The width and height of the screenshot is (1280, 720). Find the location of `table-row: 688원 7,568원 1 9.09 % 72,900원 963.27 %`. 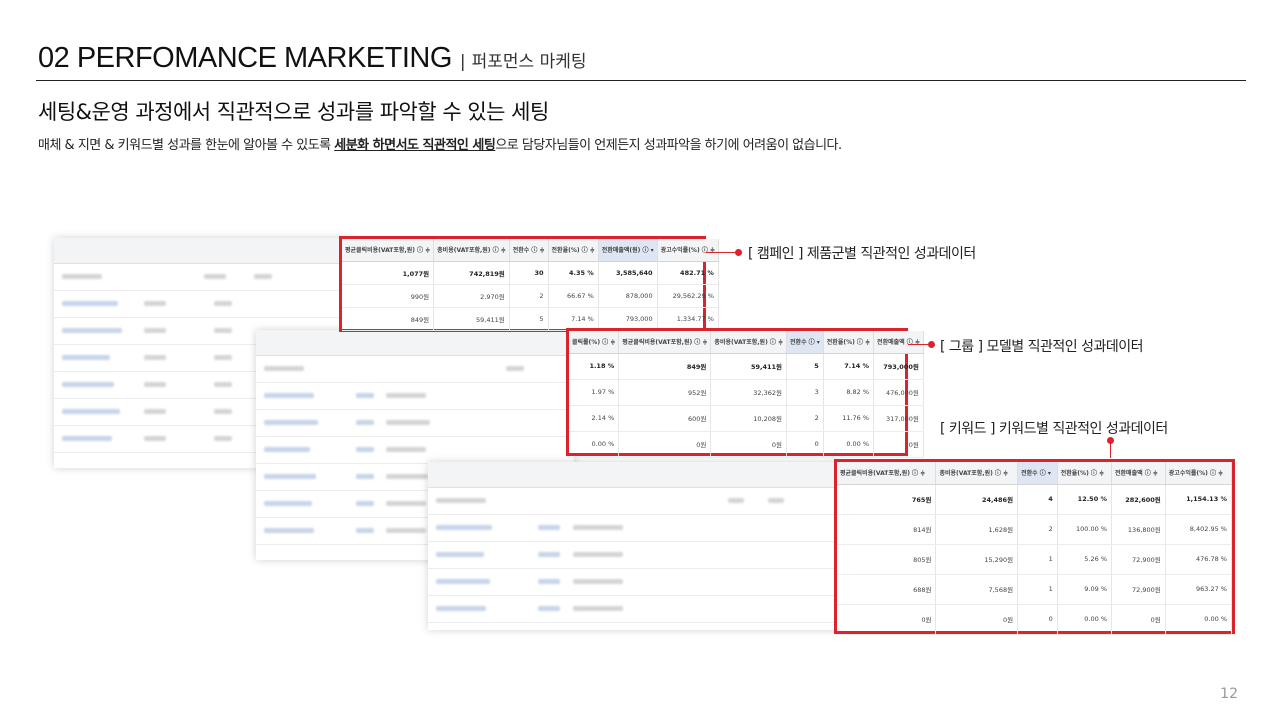

table-row: 688원 7,568원 1 9.09 % 72,900원 963.27 % is located at coordinates (1035, 589).